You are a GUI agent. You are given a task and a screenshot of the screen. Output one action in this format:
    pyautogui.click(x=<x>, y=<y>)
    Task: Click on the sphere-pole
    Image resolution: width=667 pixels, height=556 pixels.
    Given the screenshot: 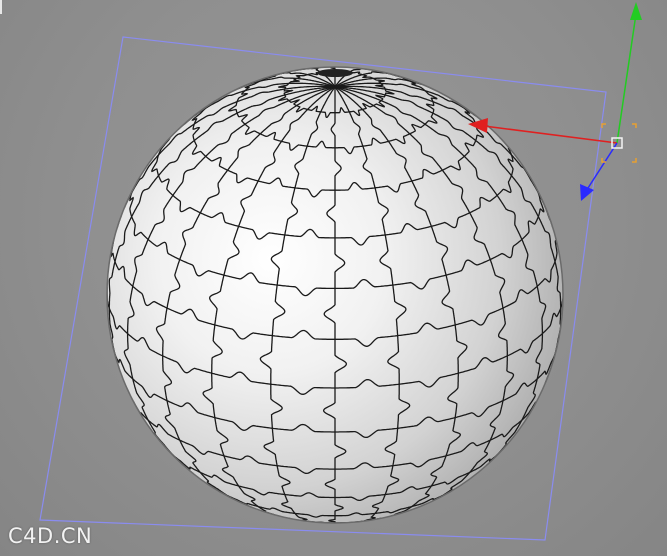 What is the action you would take?
    pyautogui.click(x=335, y=73)
    